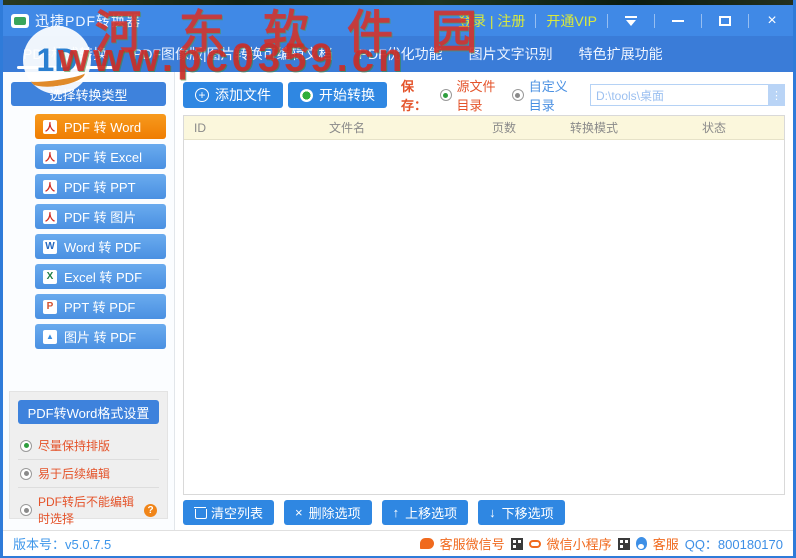 Image resolution: width=796 pixels, height=558 pixels. I want to click on arrow-down-icon: ↓, so click(492, 512).